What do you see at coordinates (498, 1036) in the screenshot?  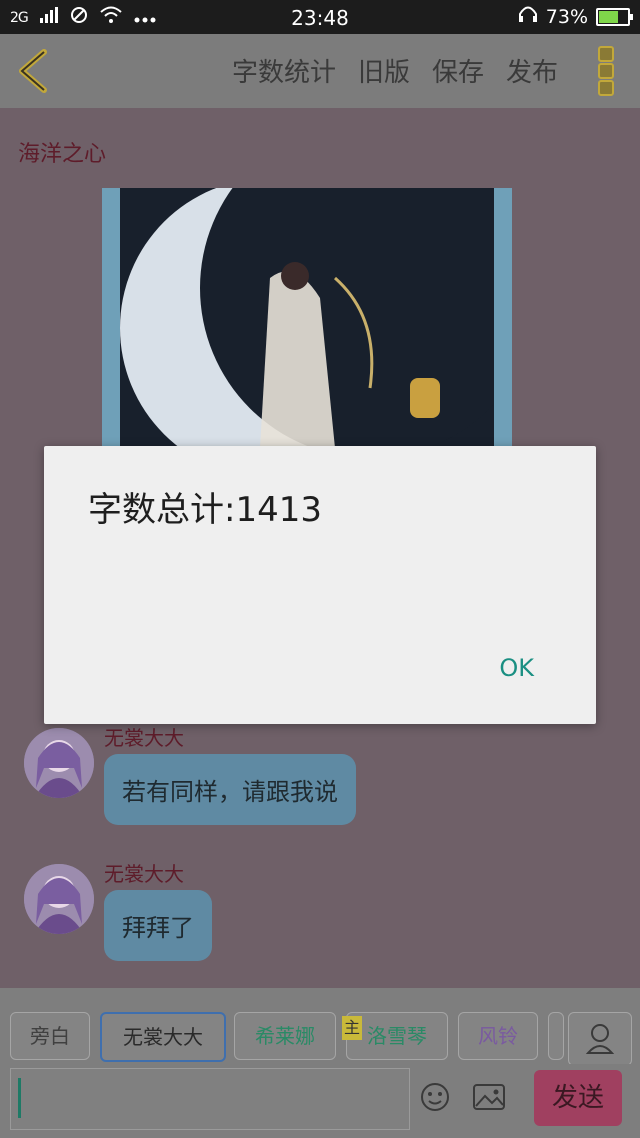 I see `character-chip: 风铃` at bounding box center [498, 1036].